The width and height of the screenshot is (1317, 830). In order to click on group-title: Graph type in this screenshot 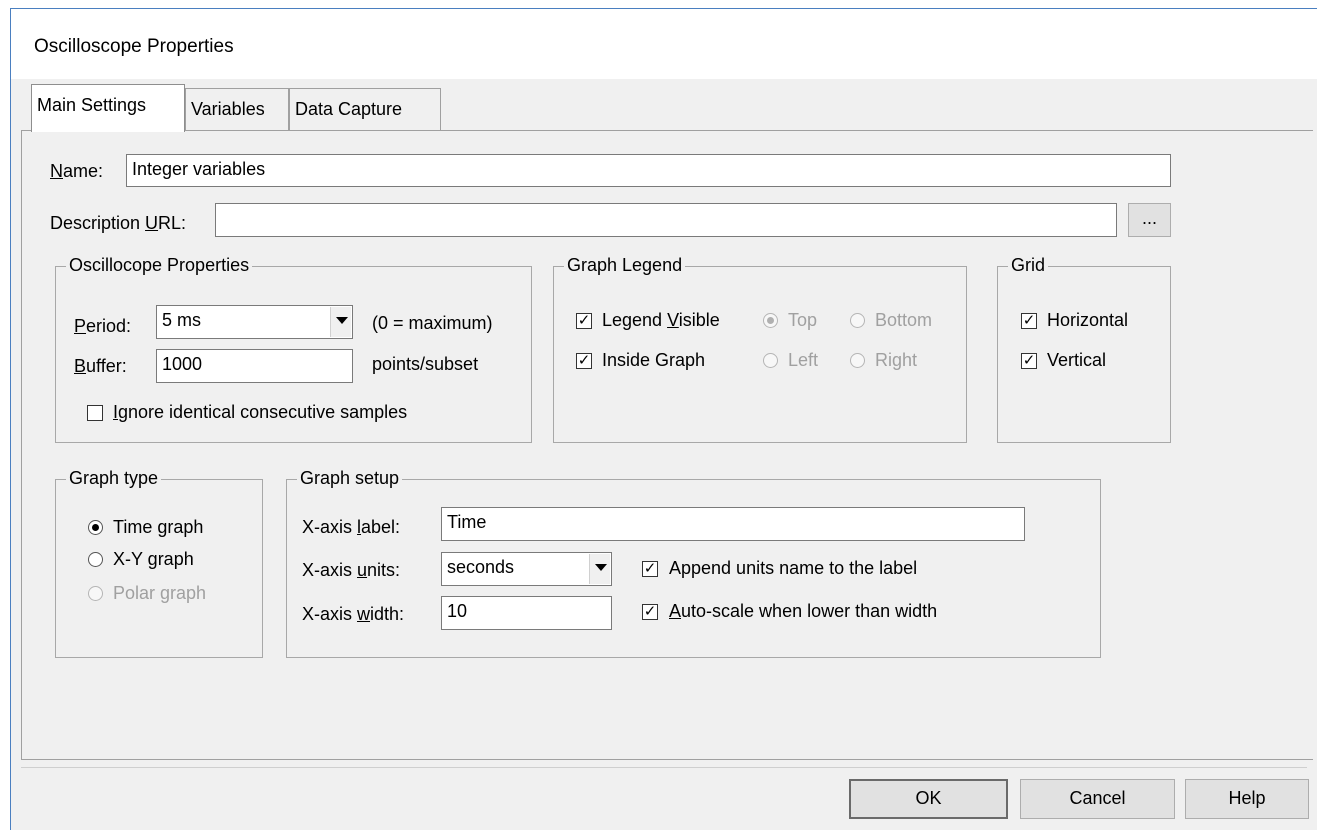, I will do `click(114, 478)`.